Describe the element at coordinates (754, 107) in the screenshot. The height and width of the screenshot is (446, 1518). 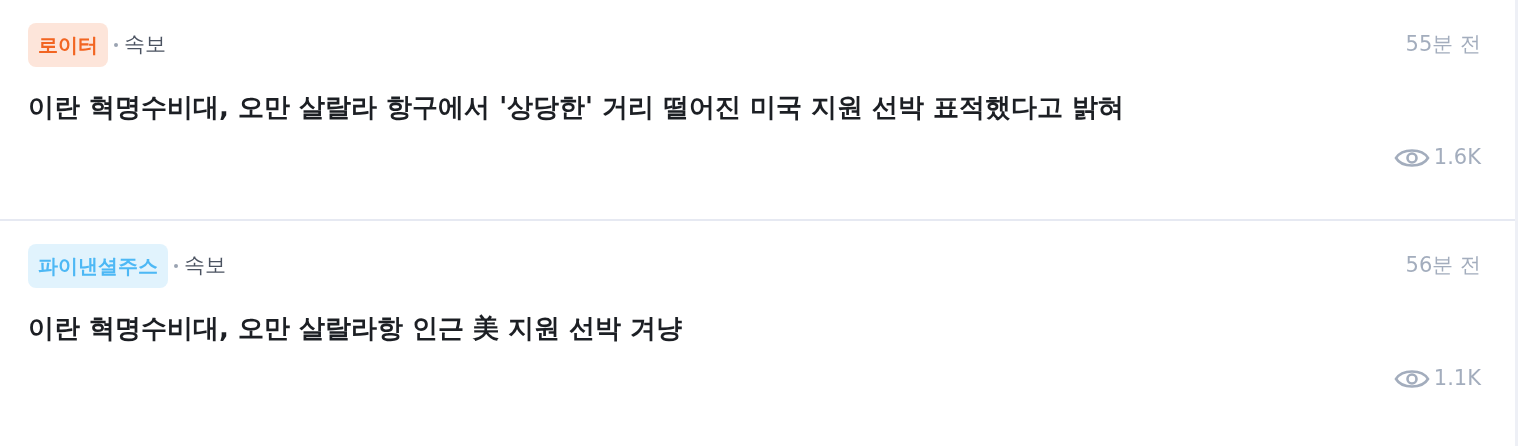
I see `headline: 이란 혁명수비대, 오만 살랄라 항구에서 '상당한' 거리 떨어진 미국 지원 선박 표적했다고 밝혀` at that location.